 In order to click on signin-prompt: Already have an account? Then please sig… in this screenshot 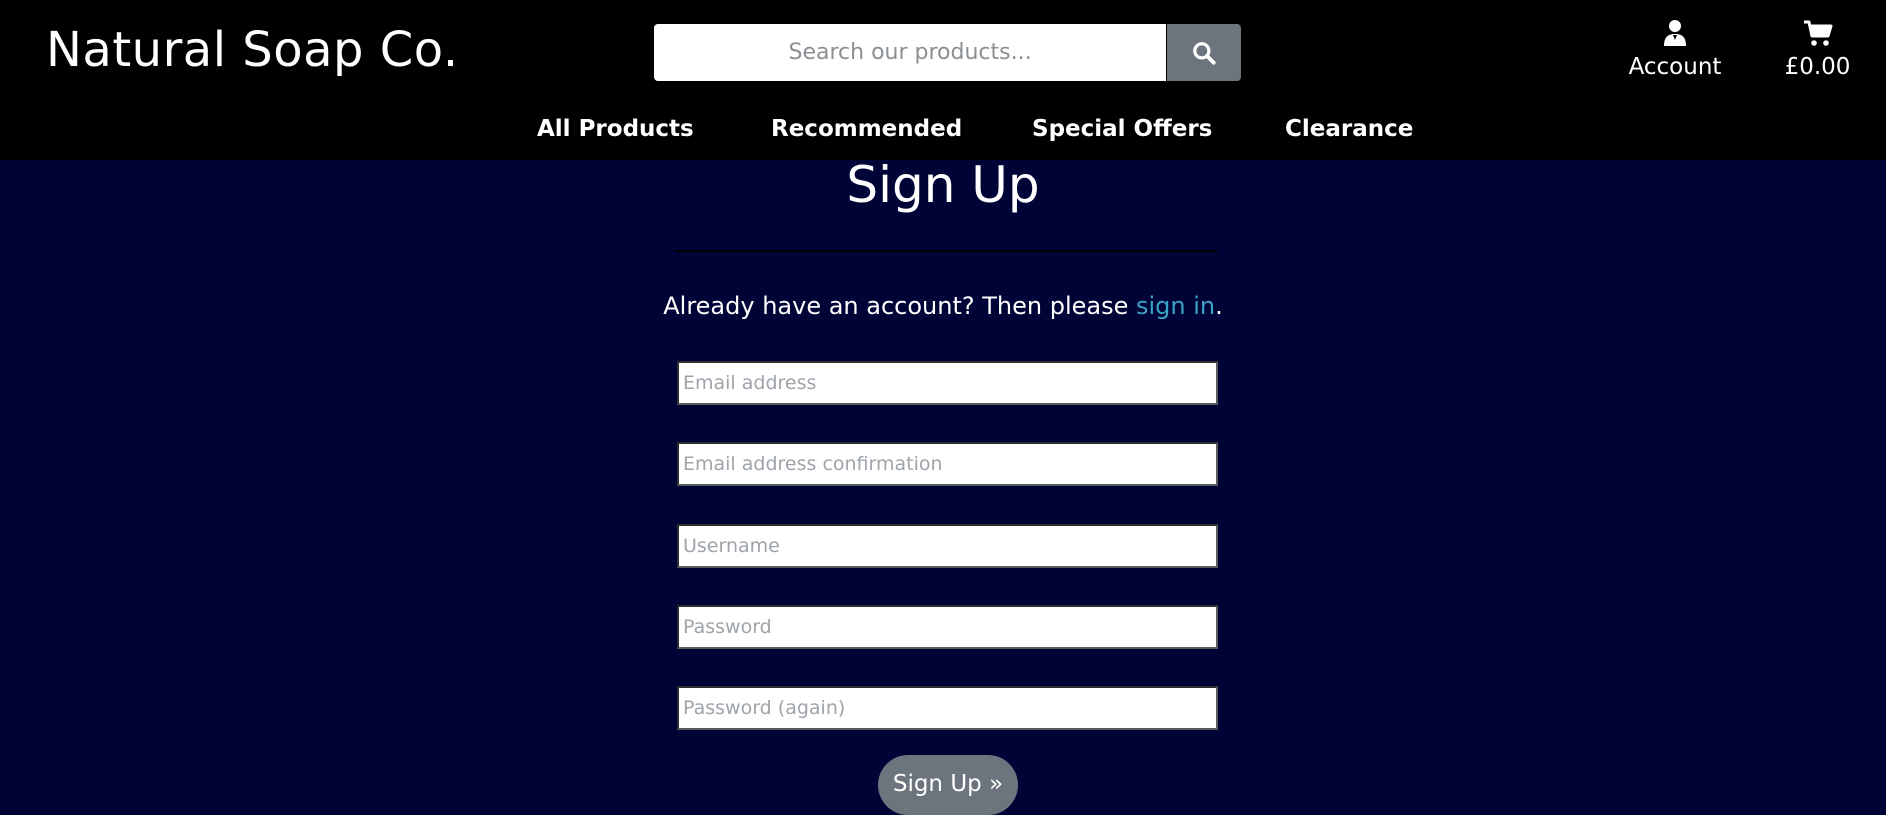, I will do `click(943, 306)`.